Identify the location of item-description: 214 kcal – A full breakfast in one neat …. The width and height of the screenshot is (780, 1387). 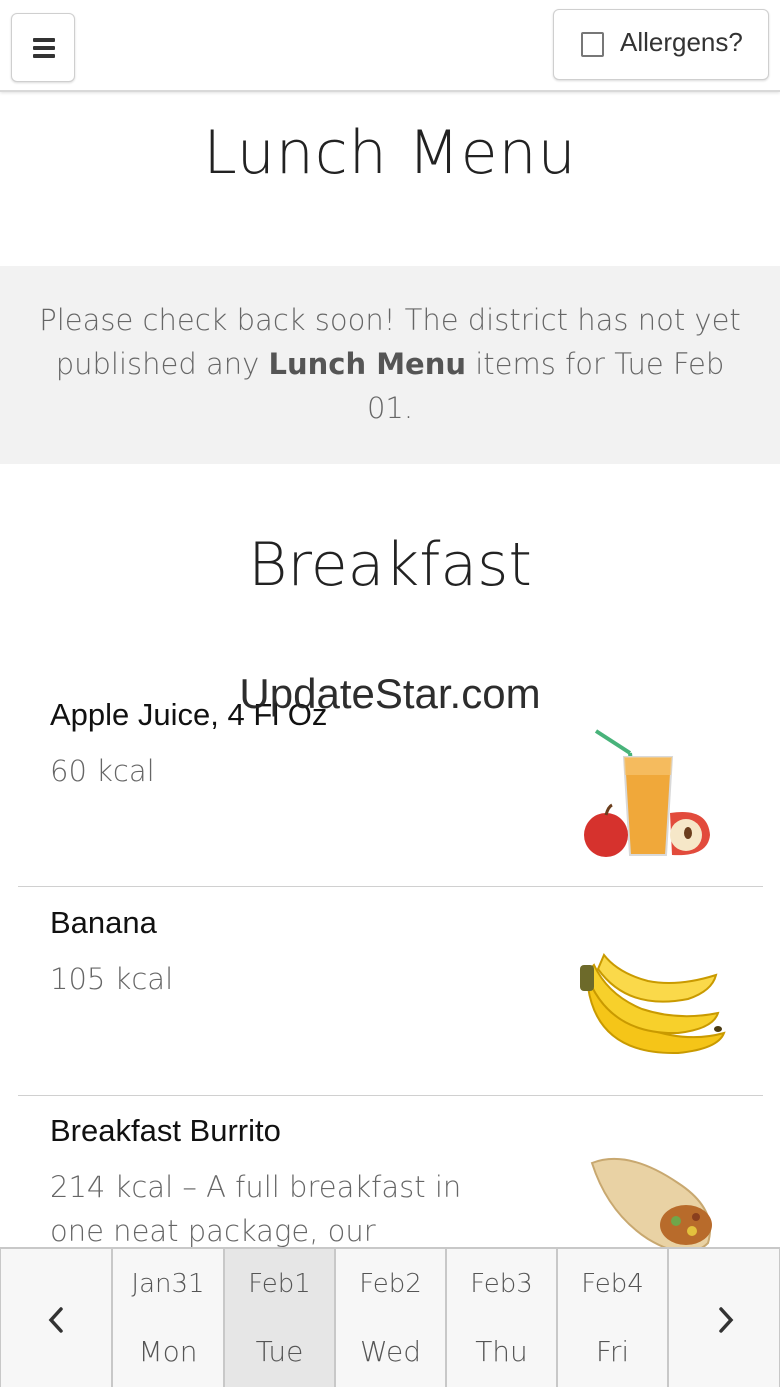
(256, 1209).